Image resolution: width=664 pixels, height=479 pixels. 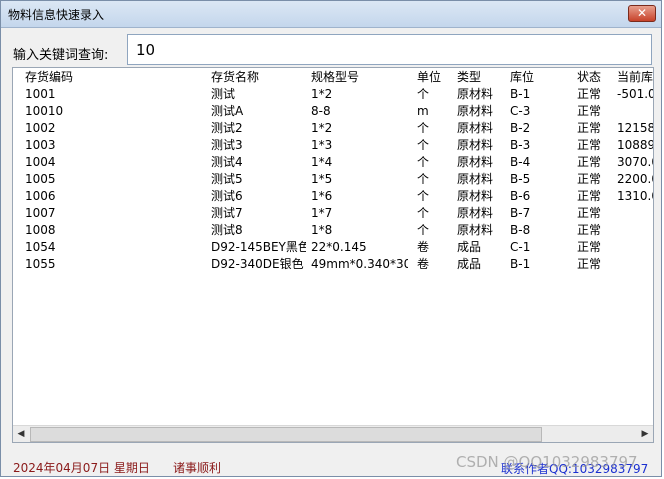 I want to click on scroll-left-arrow-icon: ◀, so click(x=21, y=434).